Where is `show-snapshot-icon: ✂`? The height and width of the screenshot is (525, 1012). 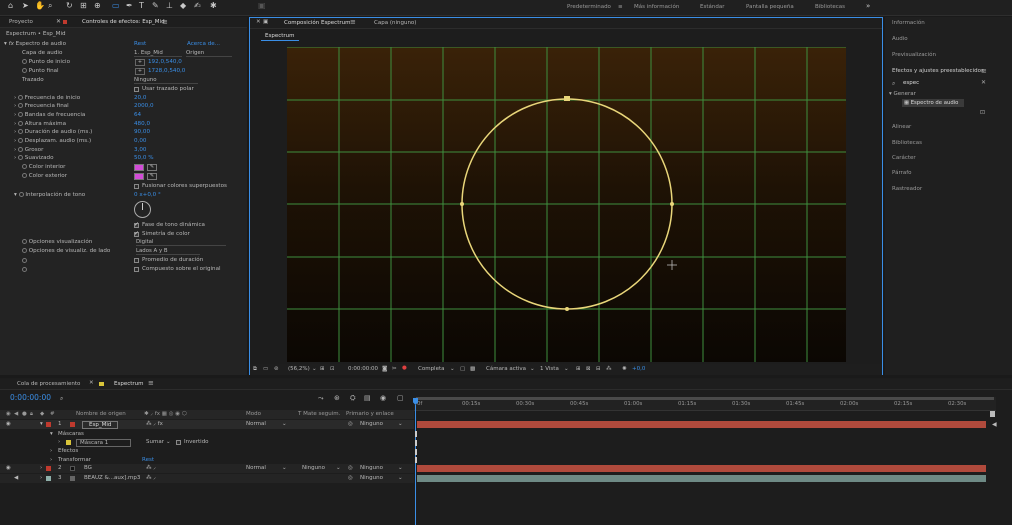
show-snapshot-icon: ✂ is located at coordinates (394, 369).